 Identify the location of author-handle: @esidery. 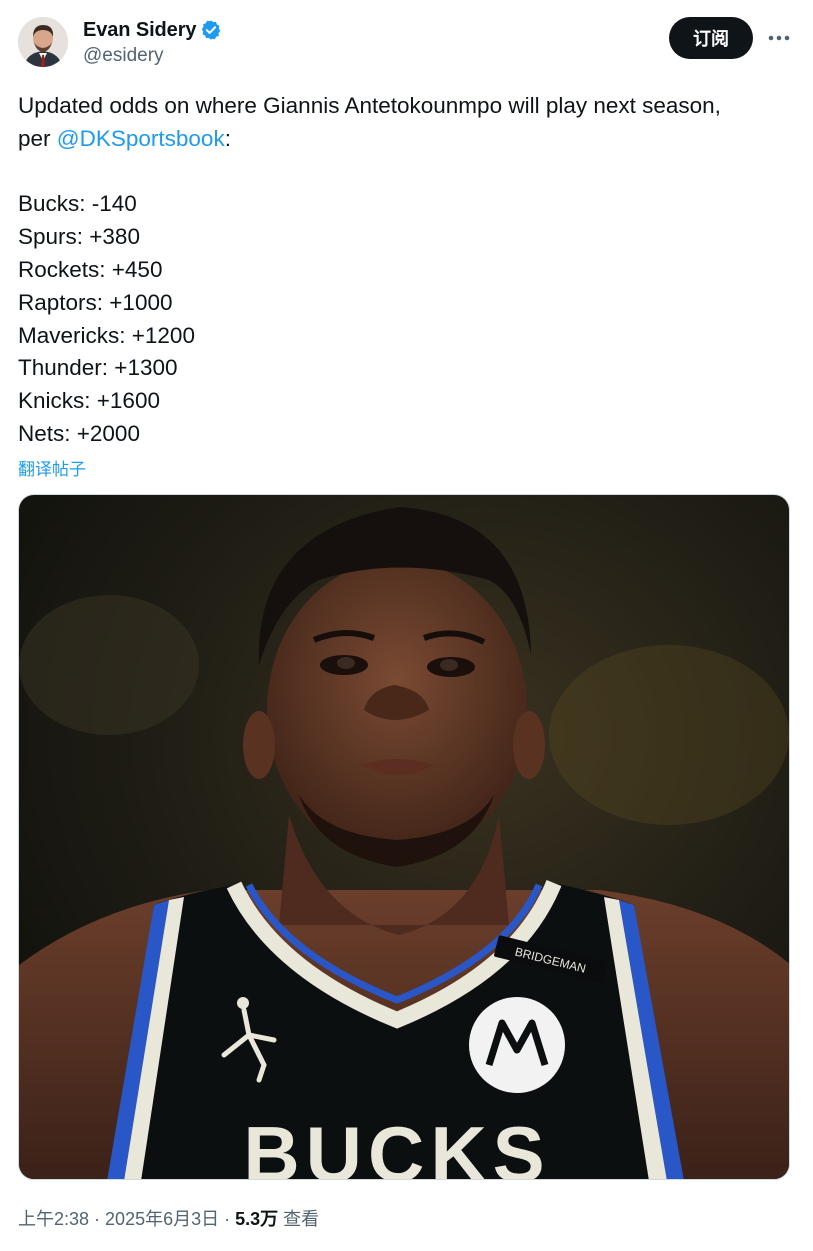
(152, 56).